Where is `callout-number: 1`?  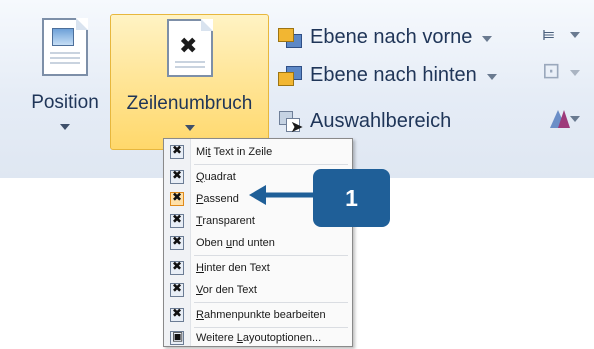 callout-number: 1 is located at coordinates (351, 197).